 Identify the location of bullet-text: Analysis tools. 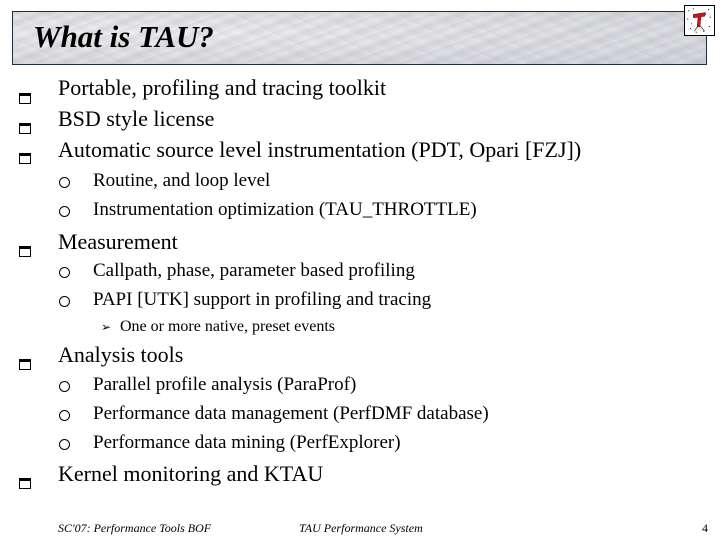
(121, 354).